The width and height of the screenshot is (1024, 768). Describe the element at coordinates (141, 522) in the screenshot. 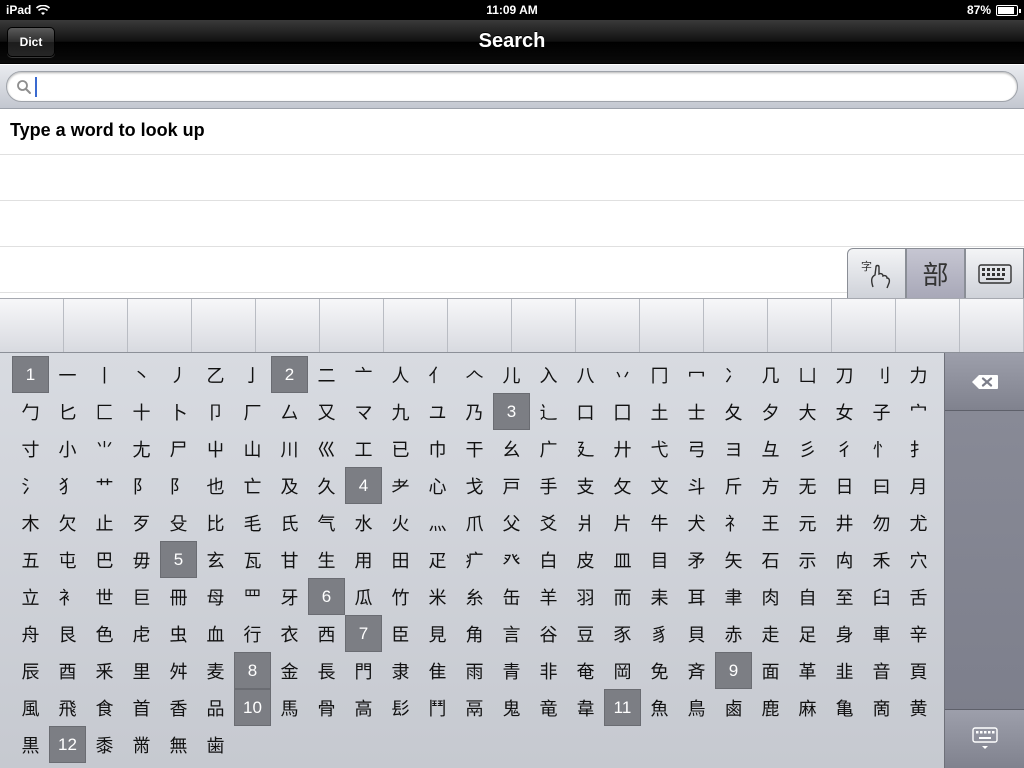

I see `radical-key: 歹` at that location.